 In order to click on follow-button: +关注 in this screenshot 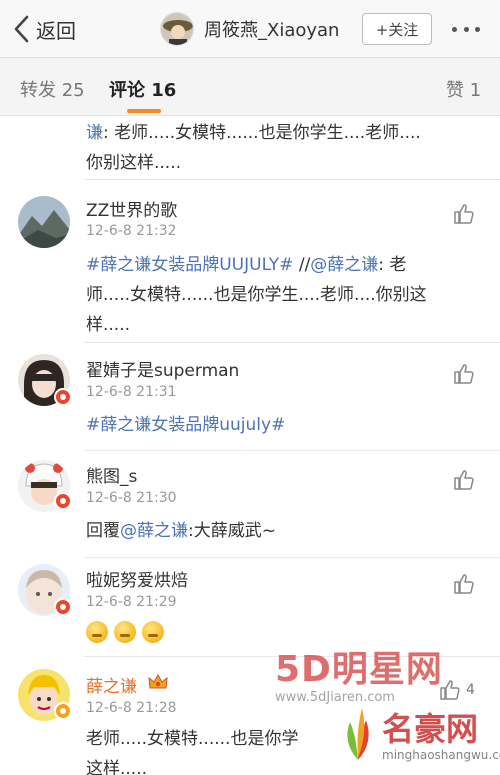, I will do `click(397, 29)`.